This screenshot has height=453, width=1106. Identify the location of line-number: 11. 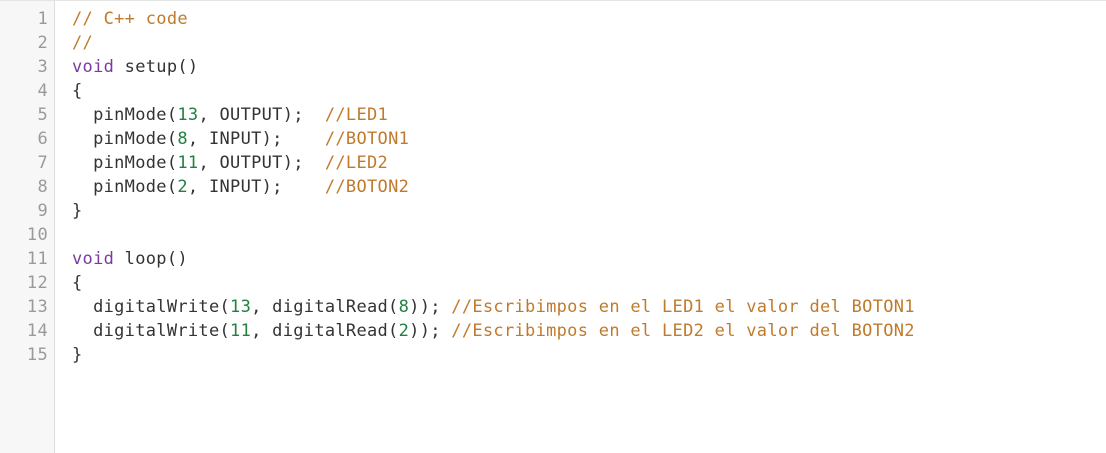
(37, 259).